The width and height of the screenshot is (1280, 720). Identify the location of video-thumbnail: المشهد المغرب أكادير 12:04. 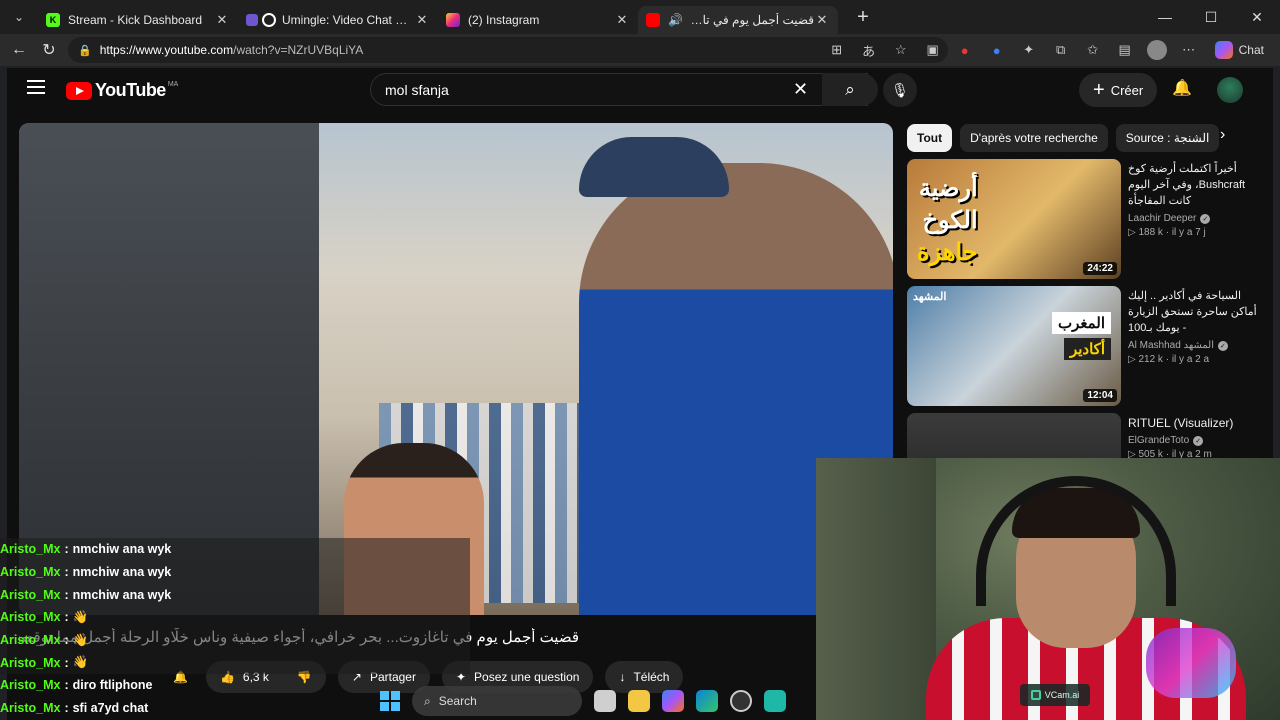
(1014, 346).